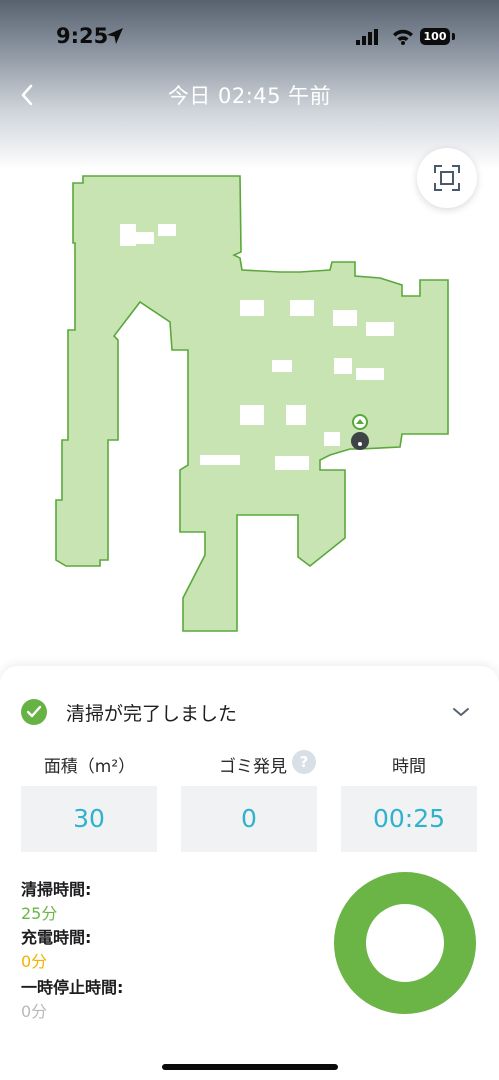 This screenshot has width=499, height=1080. Describe the element at coordinates (72, 987) in the screenshot. I see `pause-time-label: 一時停止時間:` at that location.